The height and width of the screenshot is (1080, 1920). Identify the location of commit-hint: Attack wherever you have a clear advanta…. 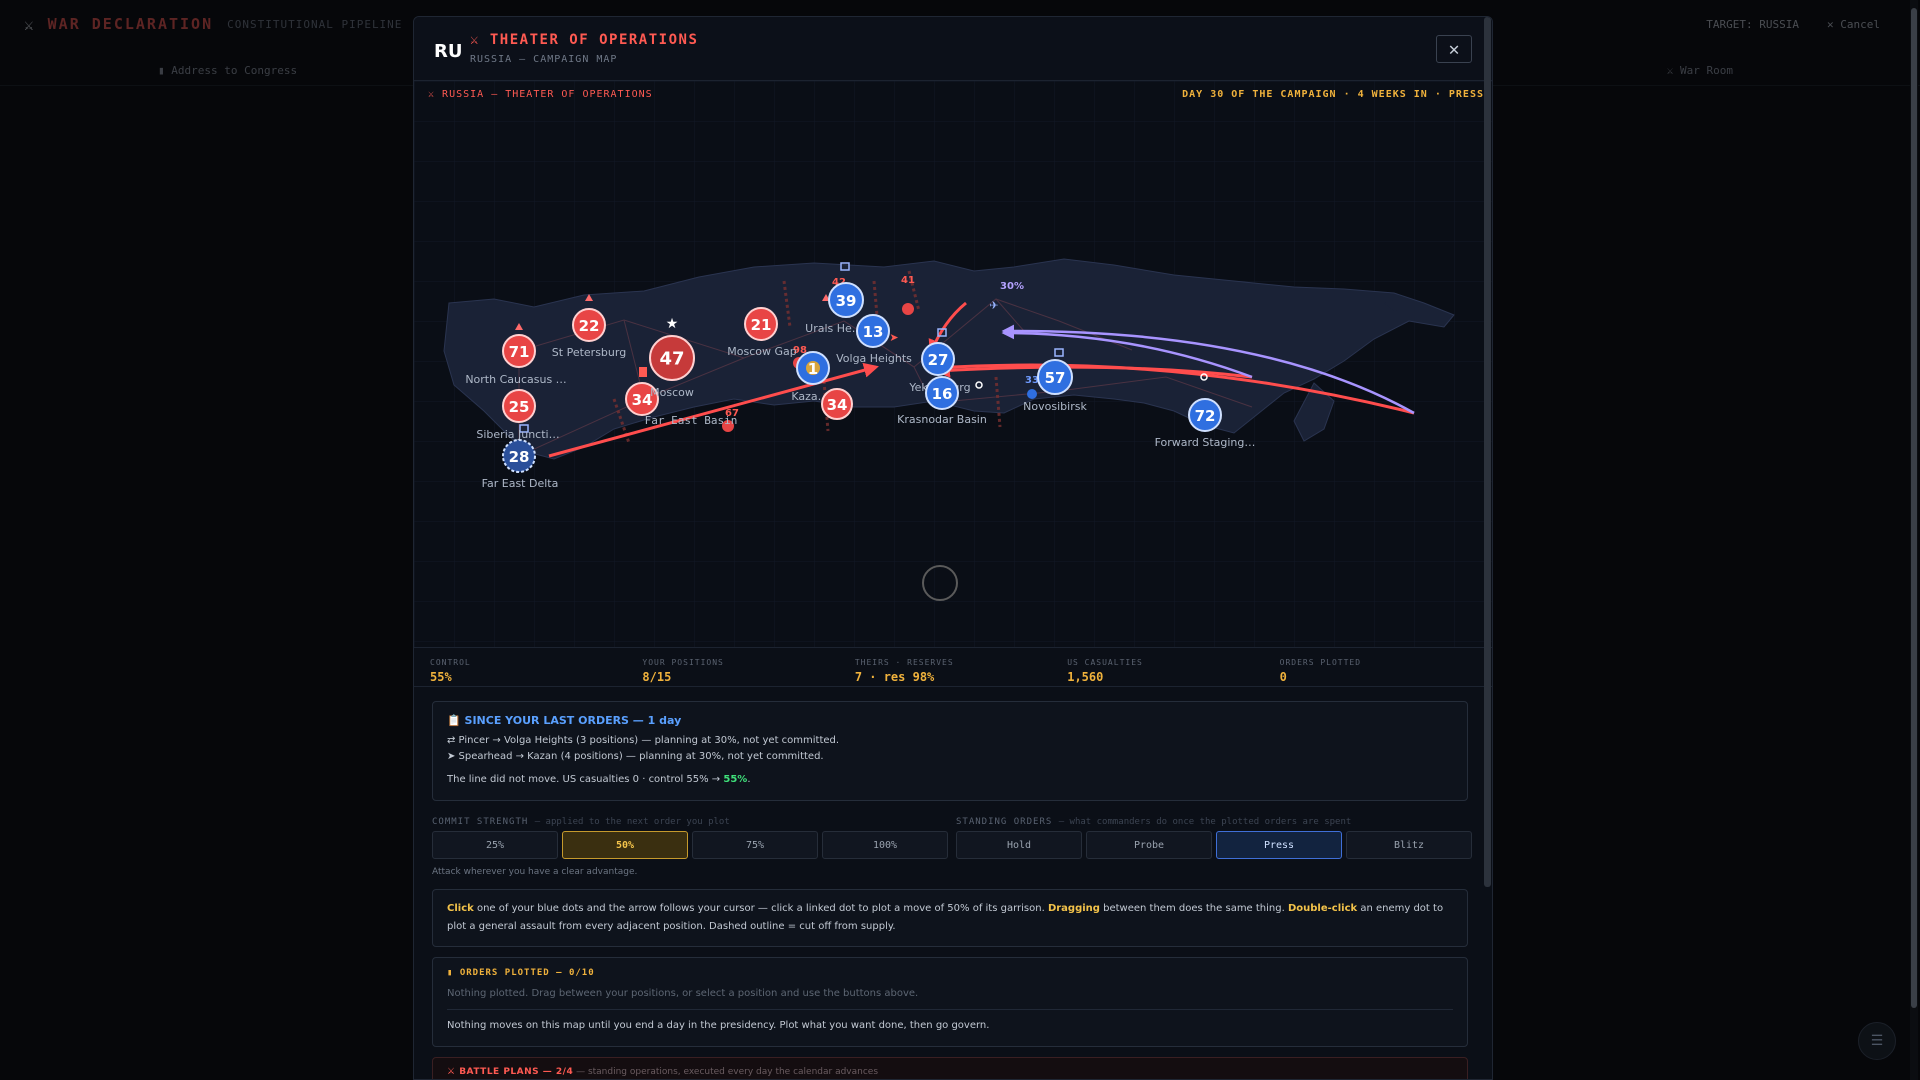
(535, 872).